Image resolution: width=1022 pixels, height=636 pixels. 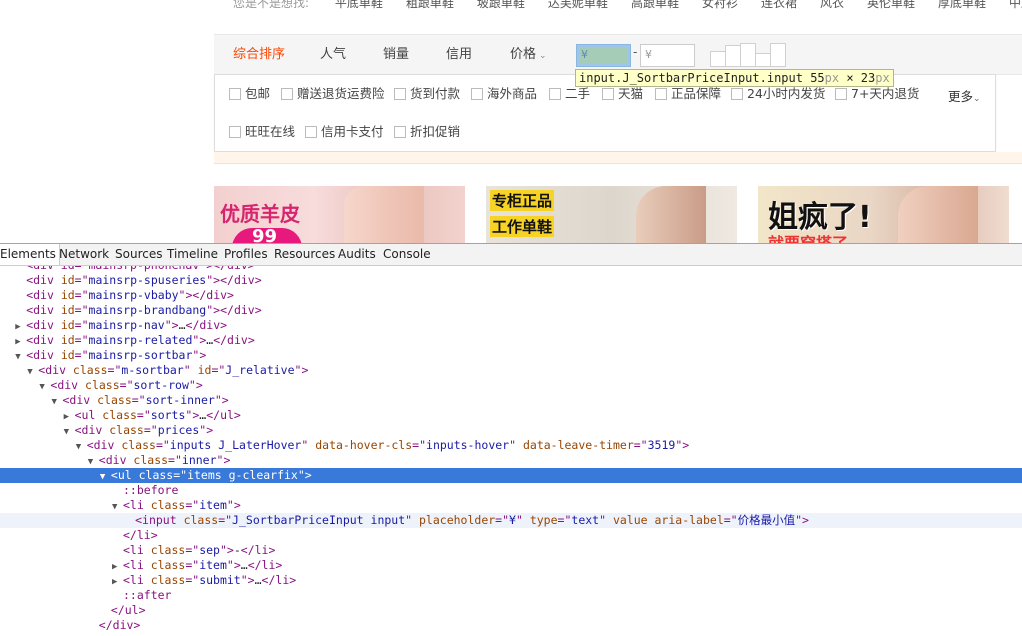 I want to click on dom-node-row: ::after, so click(x=511, y=595).